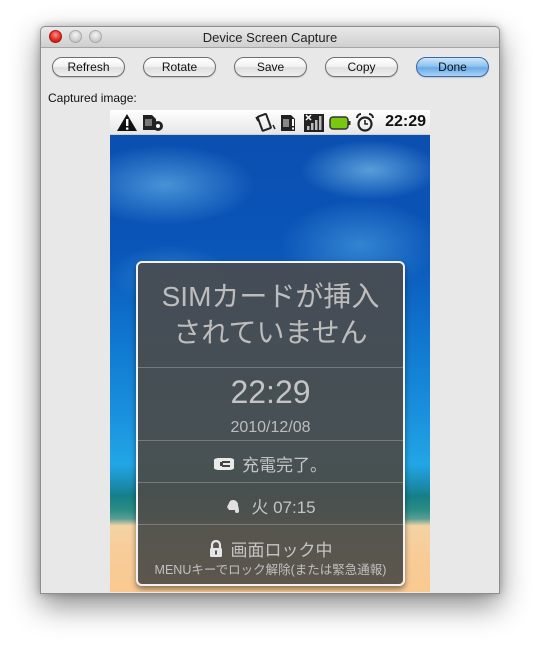 The height and width of the screenshot is (650, 540). I want to click on unlock-hint: MENUキーでロック解除(または緊急通報), so click(270, 570).